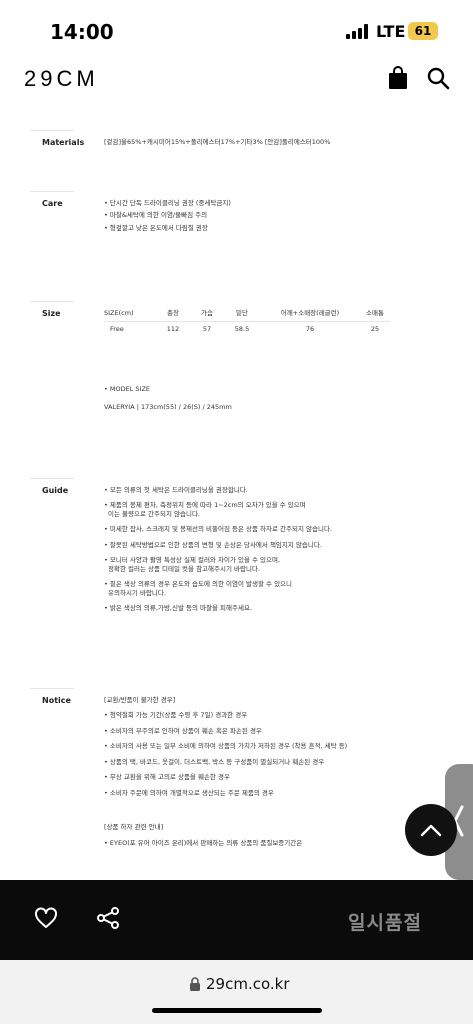 Image resolution: width=473 pixels, height=1024 pixels. What do you see at coordinates (55, 490) in the screenshot?
I see `guide-label: Guide` at bounding box center [55, 490].